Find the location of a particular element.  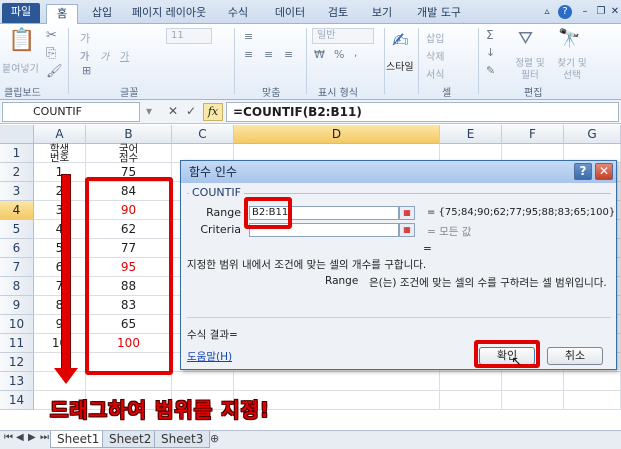

tab-view: 보기 is located at coordinates (382, 14).